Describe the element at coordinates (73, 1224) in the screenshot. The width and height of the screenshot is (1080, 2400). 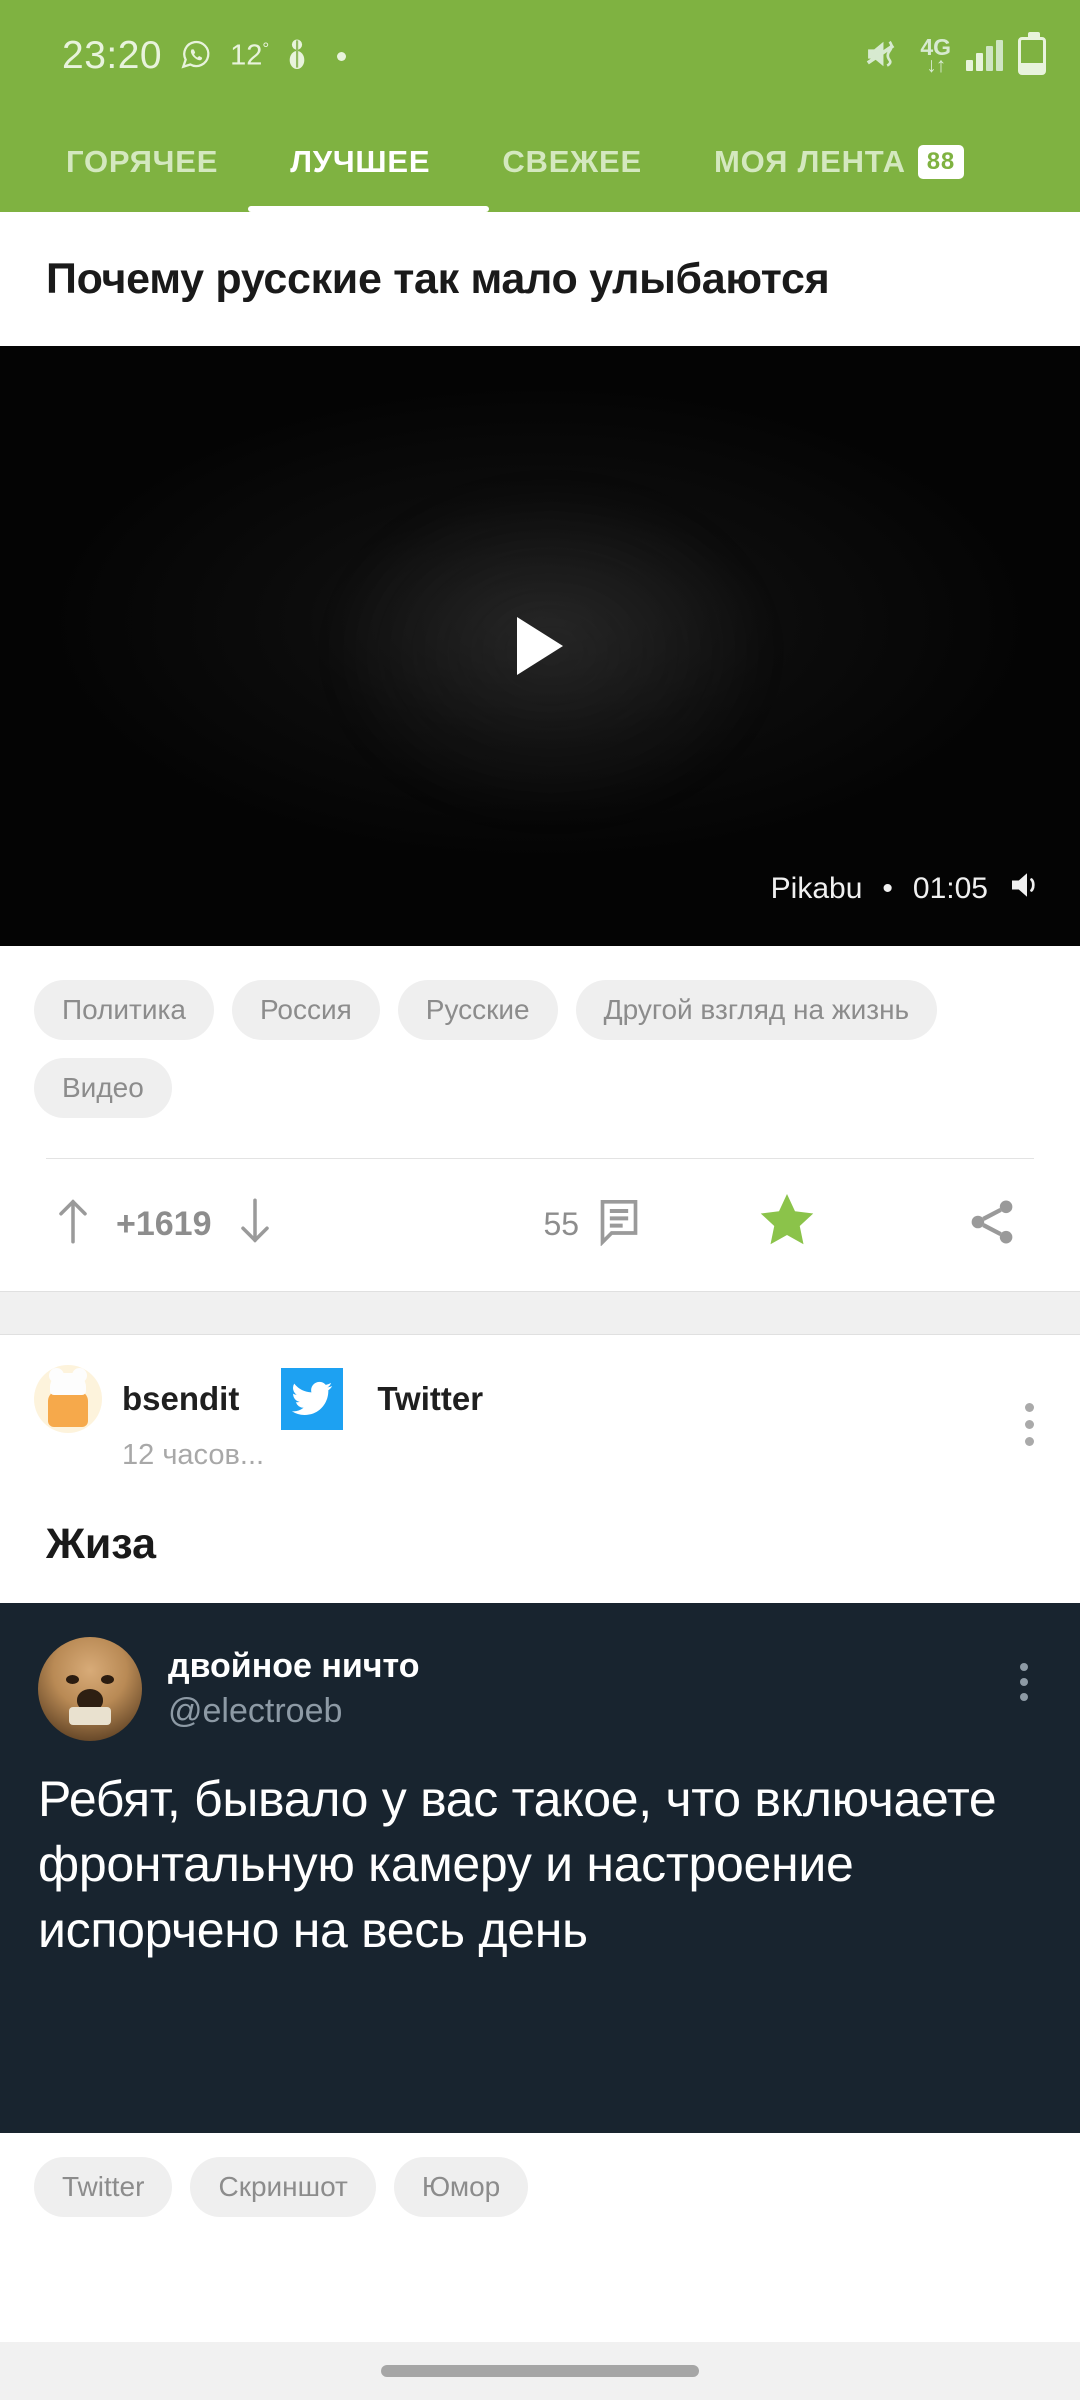
I see `arrow-up-icon` at that location.